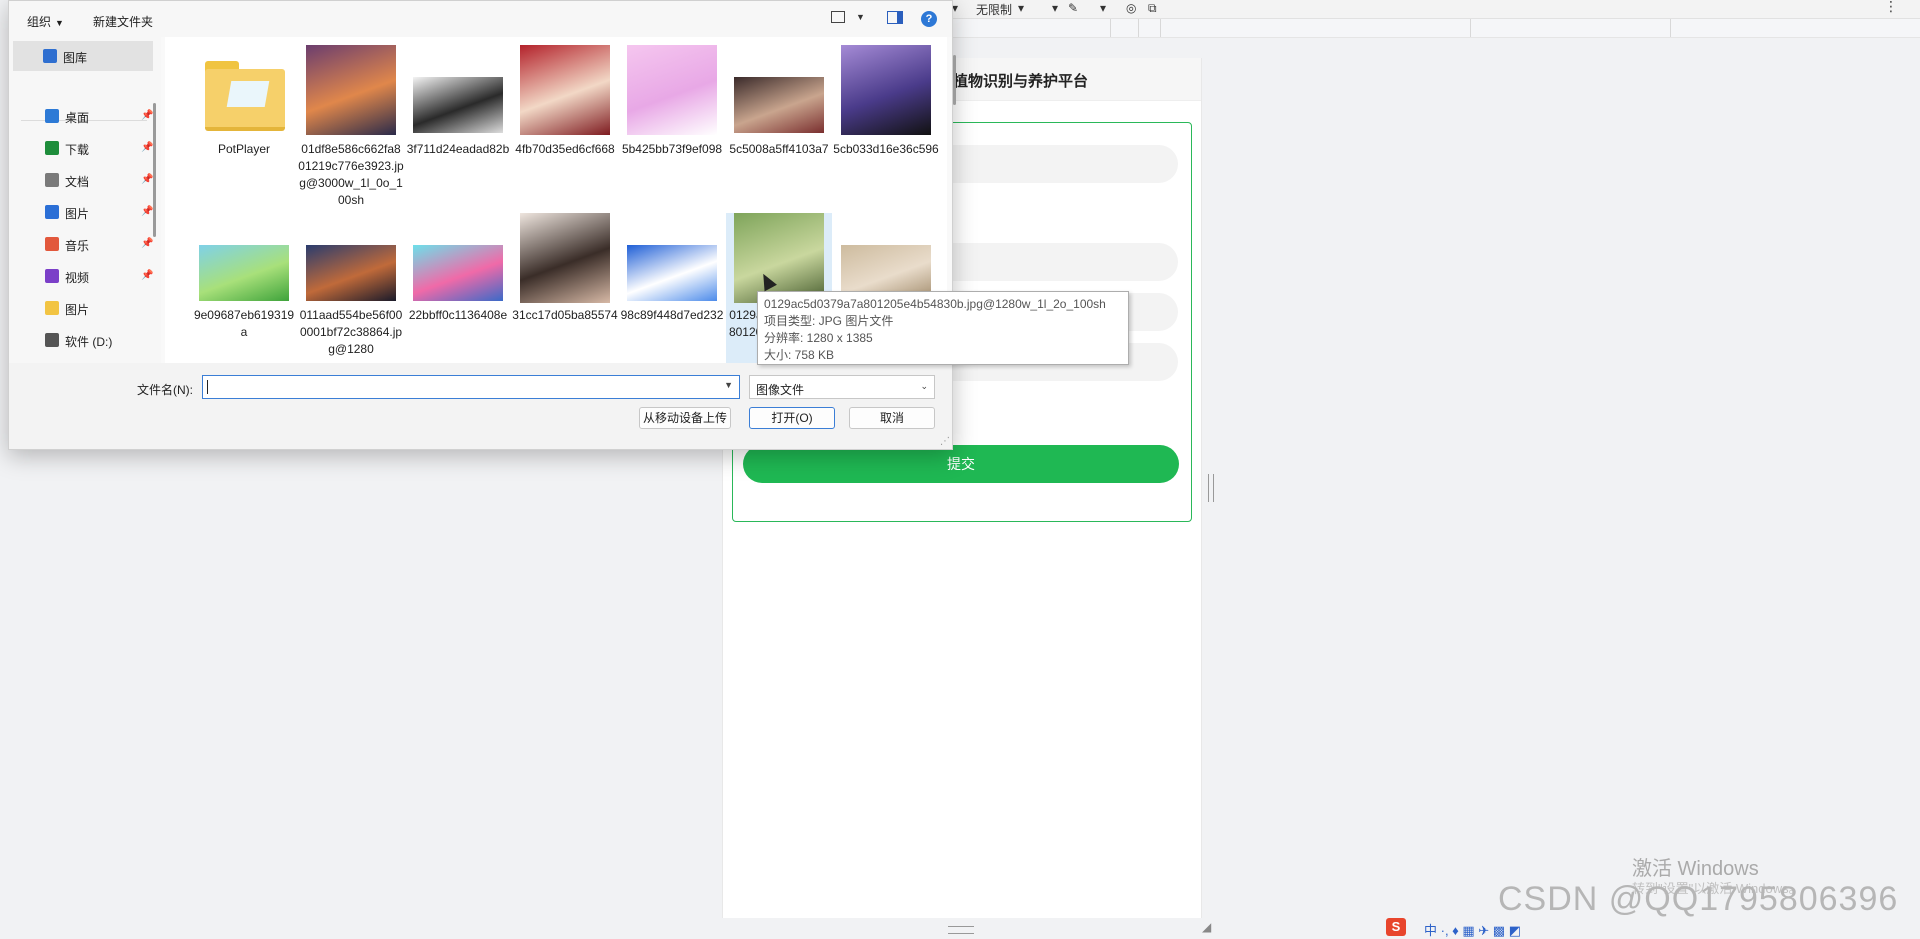 The height and width of the screenshot is (939, 1920). Describe the element at coordinates (85, 200) in the screenshot. I see `navigation-pane: 图库 桌面 📌 下载 📌 文档 📌 图片 📌 音乐 📌 视频 📌 图片 软件 (D:)` at that location.